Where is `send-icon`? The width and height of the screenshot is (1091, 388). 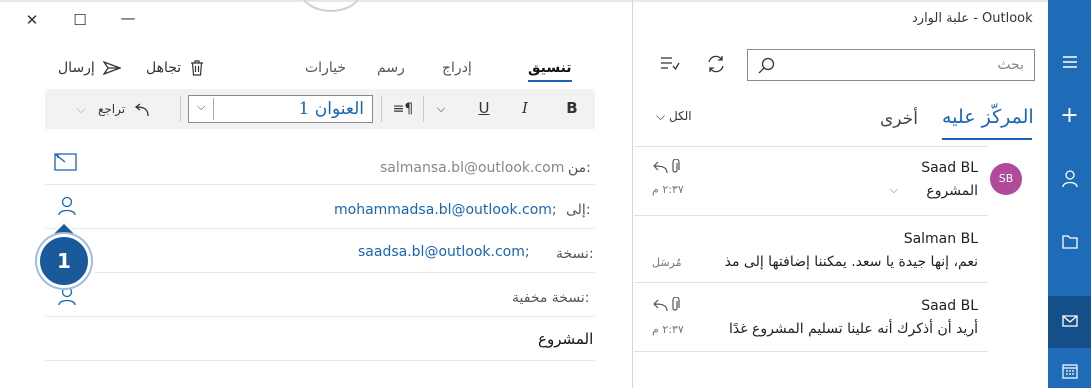
send-icon is located at coordinates (112, 68).